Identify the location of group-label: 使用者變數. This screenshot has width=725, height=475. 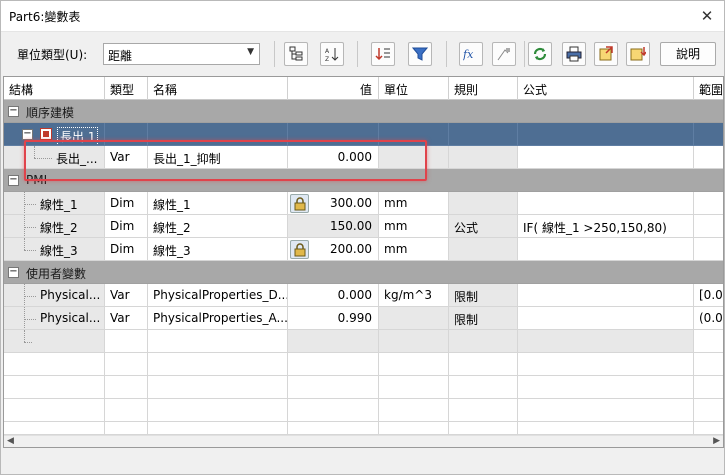
(56, 274).